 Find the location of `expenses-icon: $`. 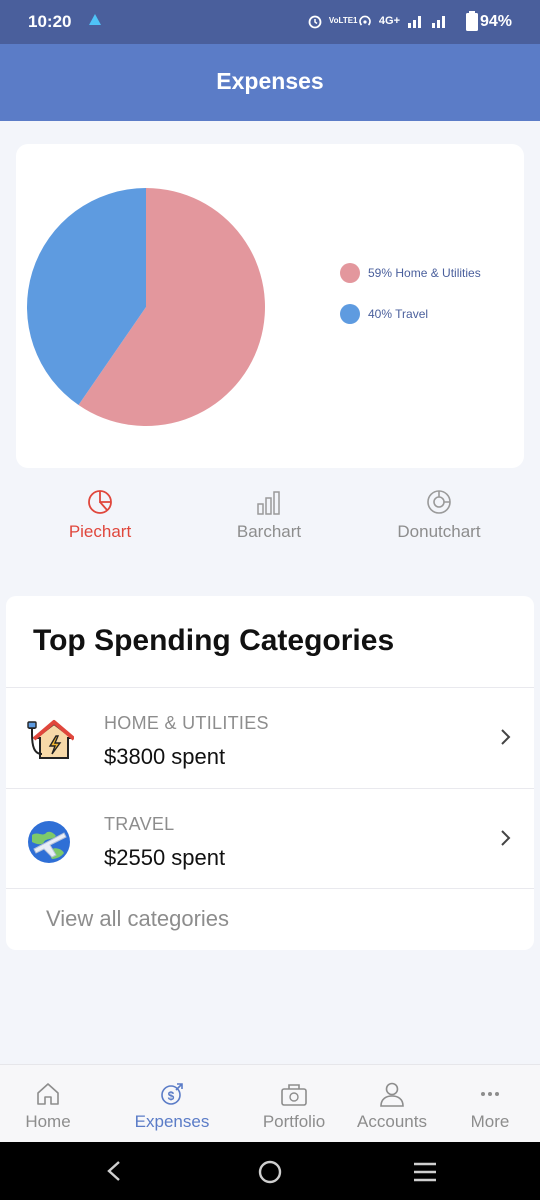

expenses-icon: $ is located at coordinates (172, 1094).